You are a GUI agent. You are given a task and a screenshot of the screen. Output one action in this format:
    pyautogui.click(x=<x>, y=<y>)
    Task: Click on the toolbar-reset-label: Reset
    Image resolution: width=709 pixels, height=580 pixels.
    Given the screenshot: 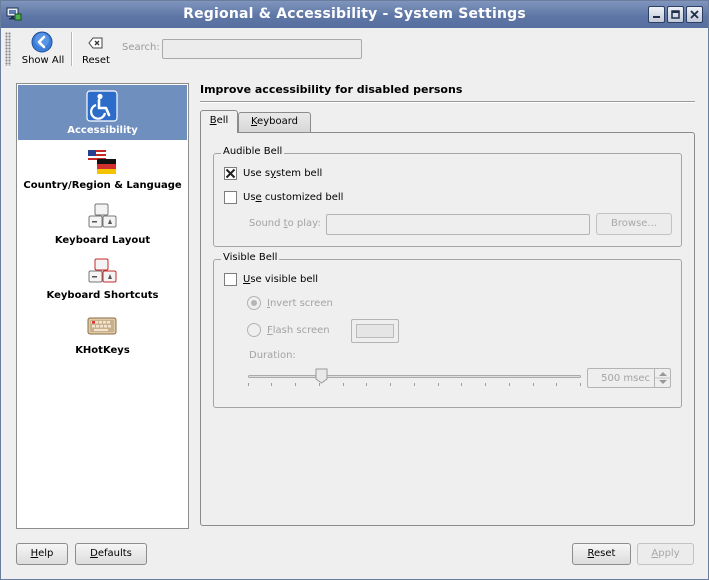 What is the action you would take?
    pyautogui.click(x=96, y=60)
    